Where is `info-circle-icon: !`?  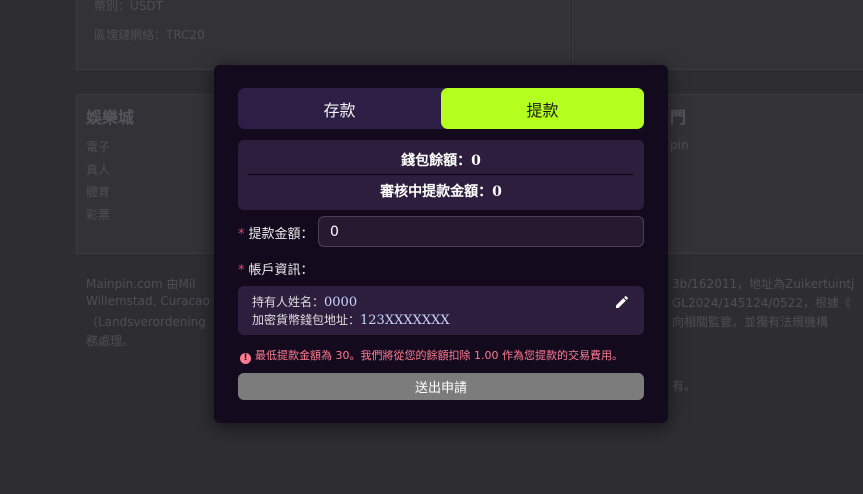 info-circle-icon: ! is located at coordinates (245, 358).